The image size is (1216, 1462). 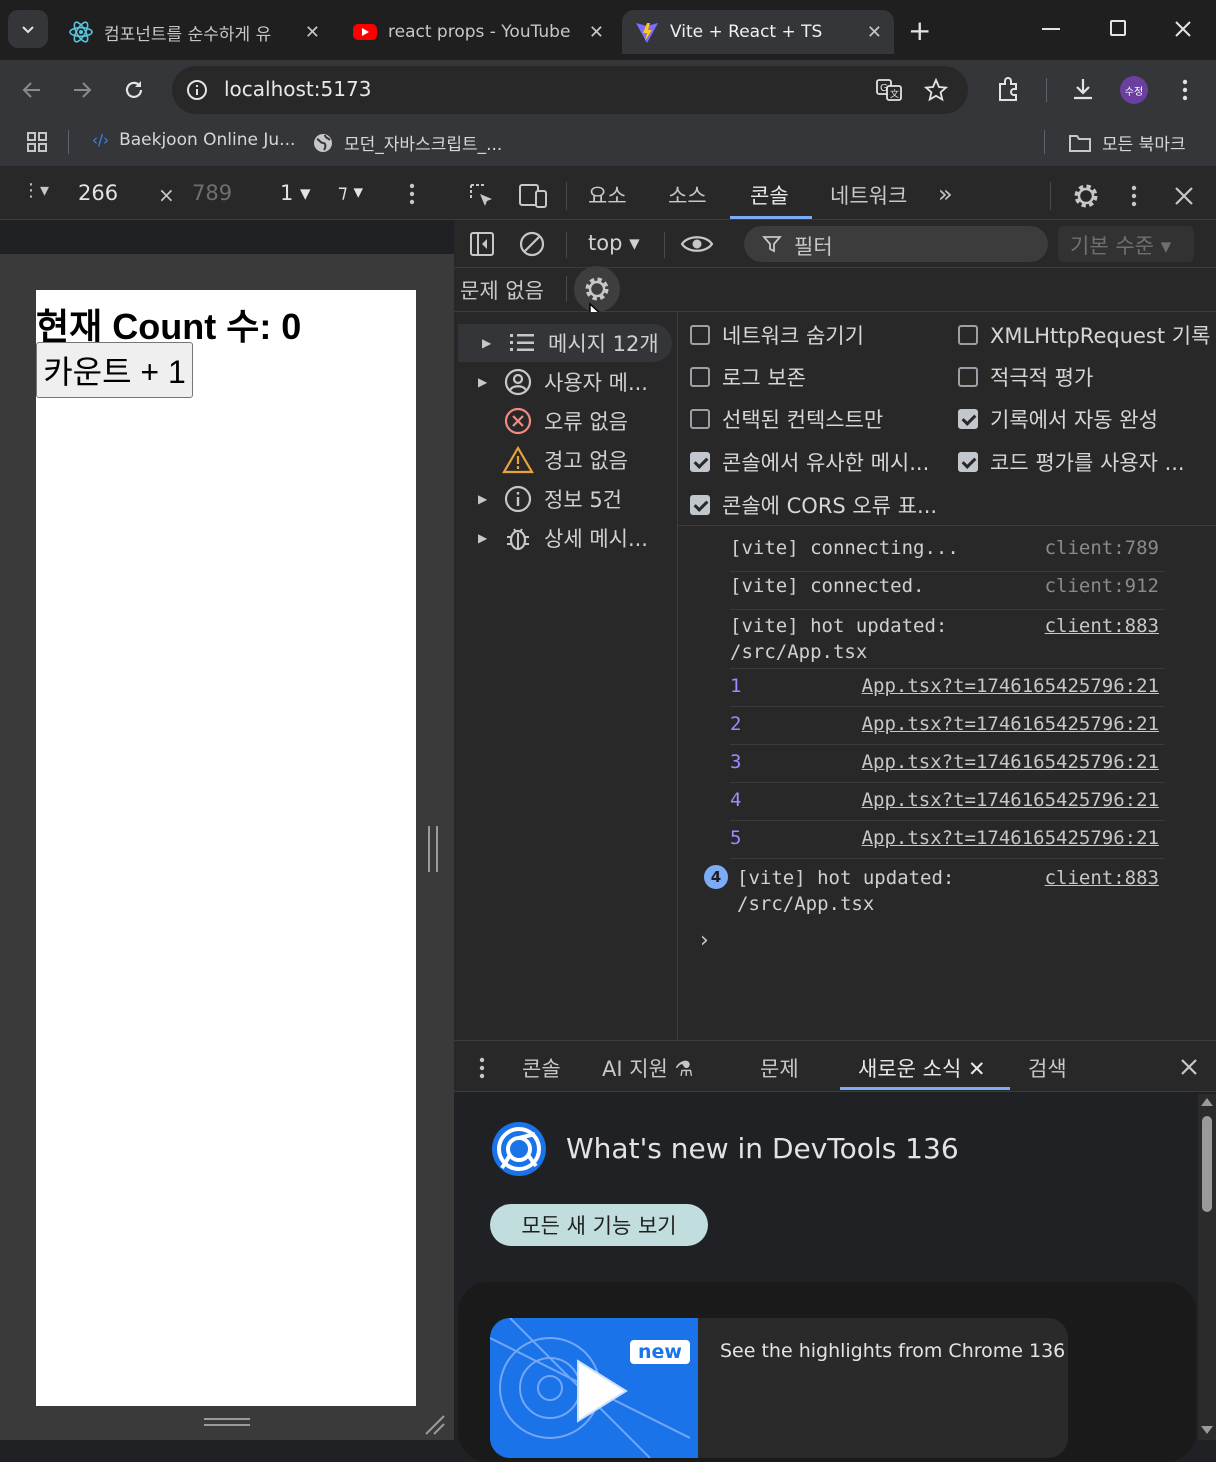 I want to click on all-bookmarks-button: 모든 북마크, so click(x=1127, y=142).